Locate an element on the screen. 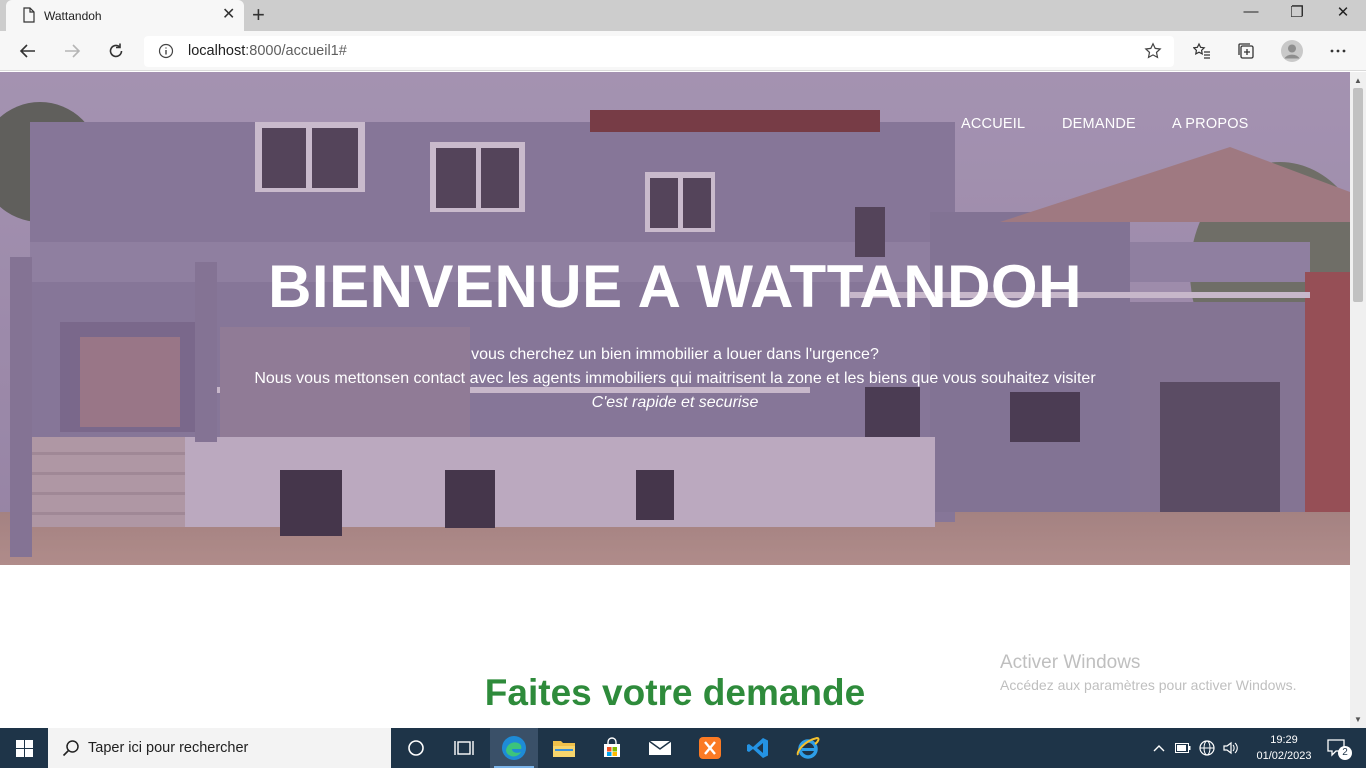 This screenshot has height=768, width=1366. minimize-button: — is located at coordinates (1251, 11).